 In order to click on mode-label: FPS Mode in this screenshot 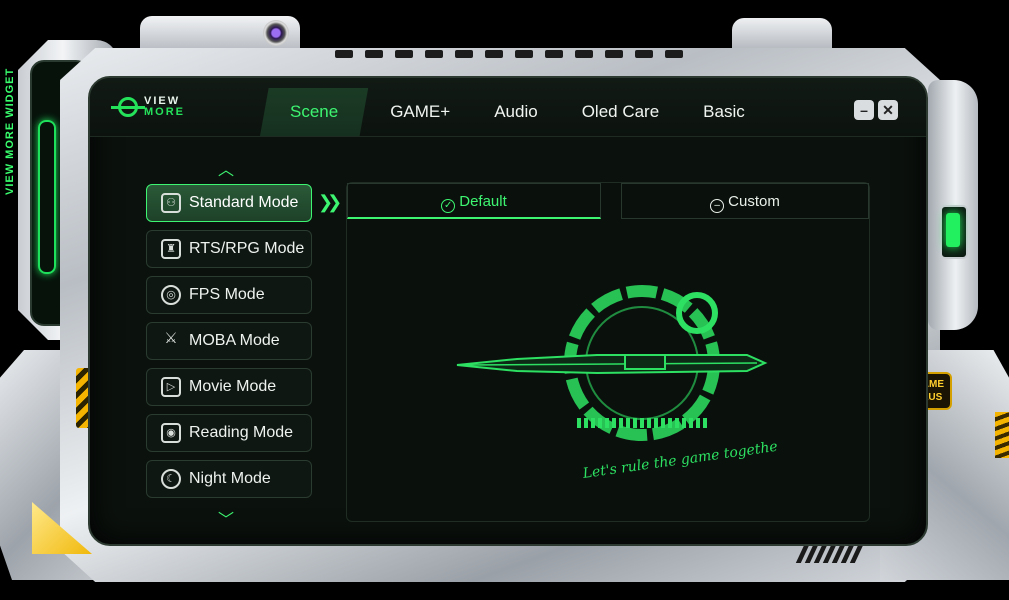, I will do `click(227, 294)`.